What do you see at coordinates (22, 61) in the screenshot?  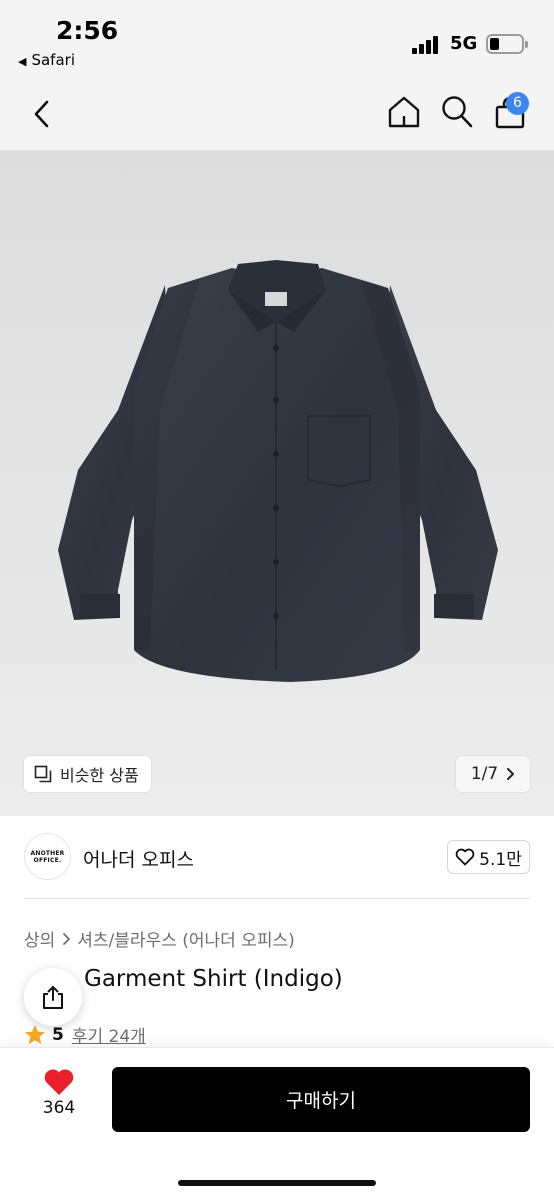 I see `back-triangle-icon: ◀` at bounding box center [22, 61].